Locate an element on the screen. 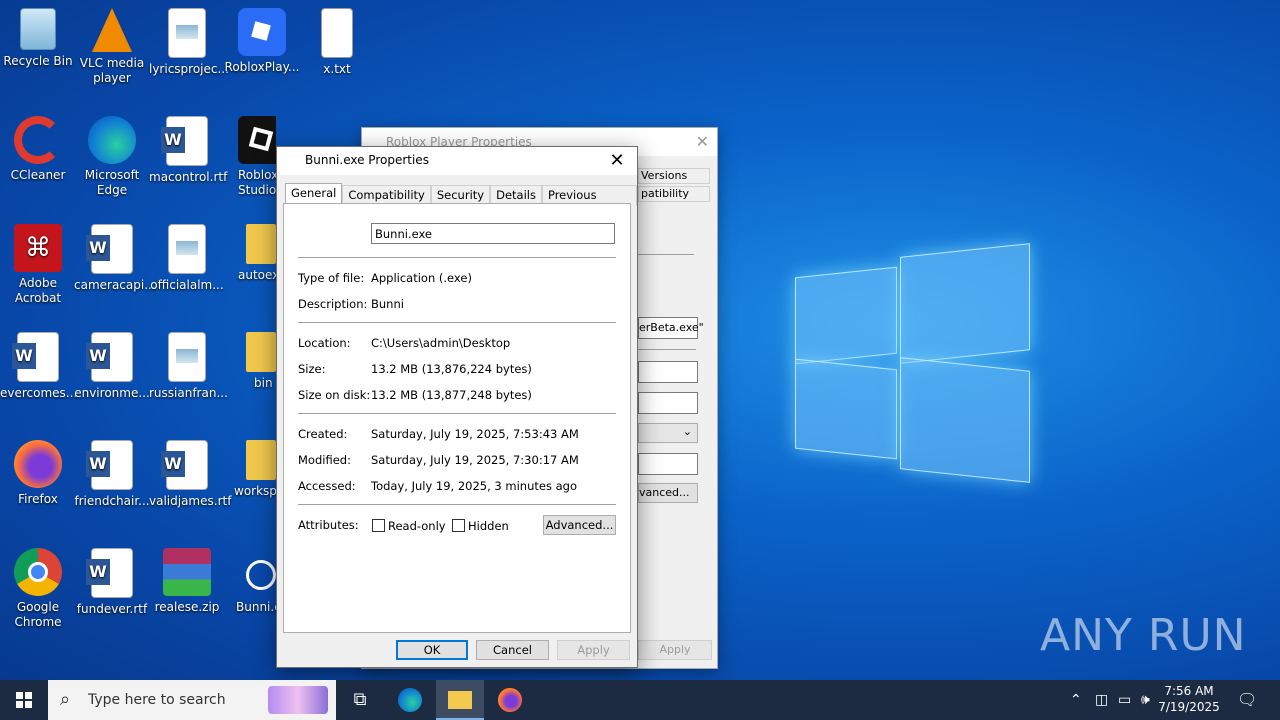 This screenshot has height=720, width=1280. cancel-button: Cancel is located at coordinates (512, 650).